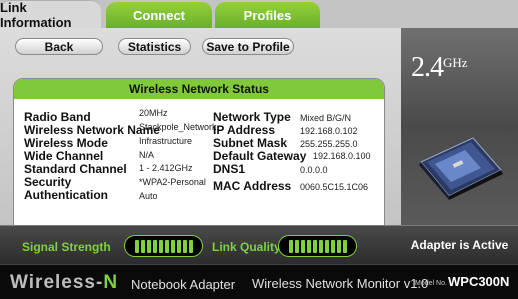 Image resolution: width=518 pixels, height=299 pixels. Describe the element at coordinates (111, 282) in the screenshot. I see `brand-n: N` at that location.